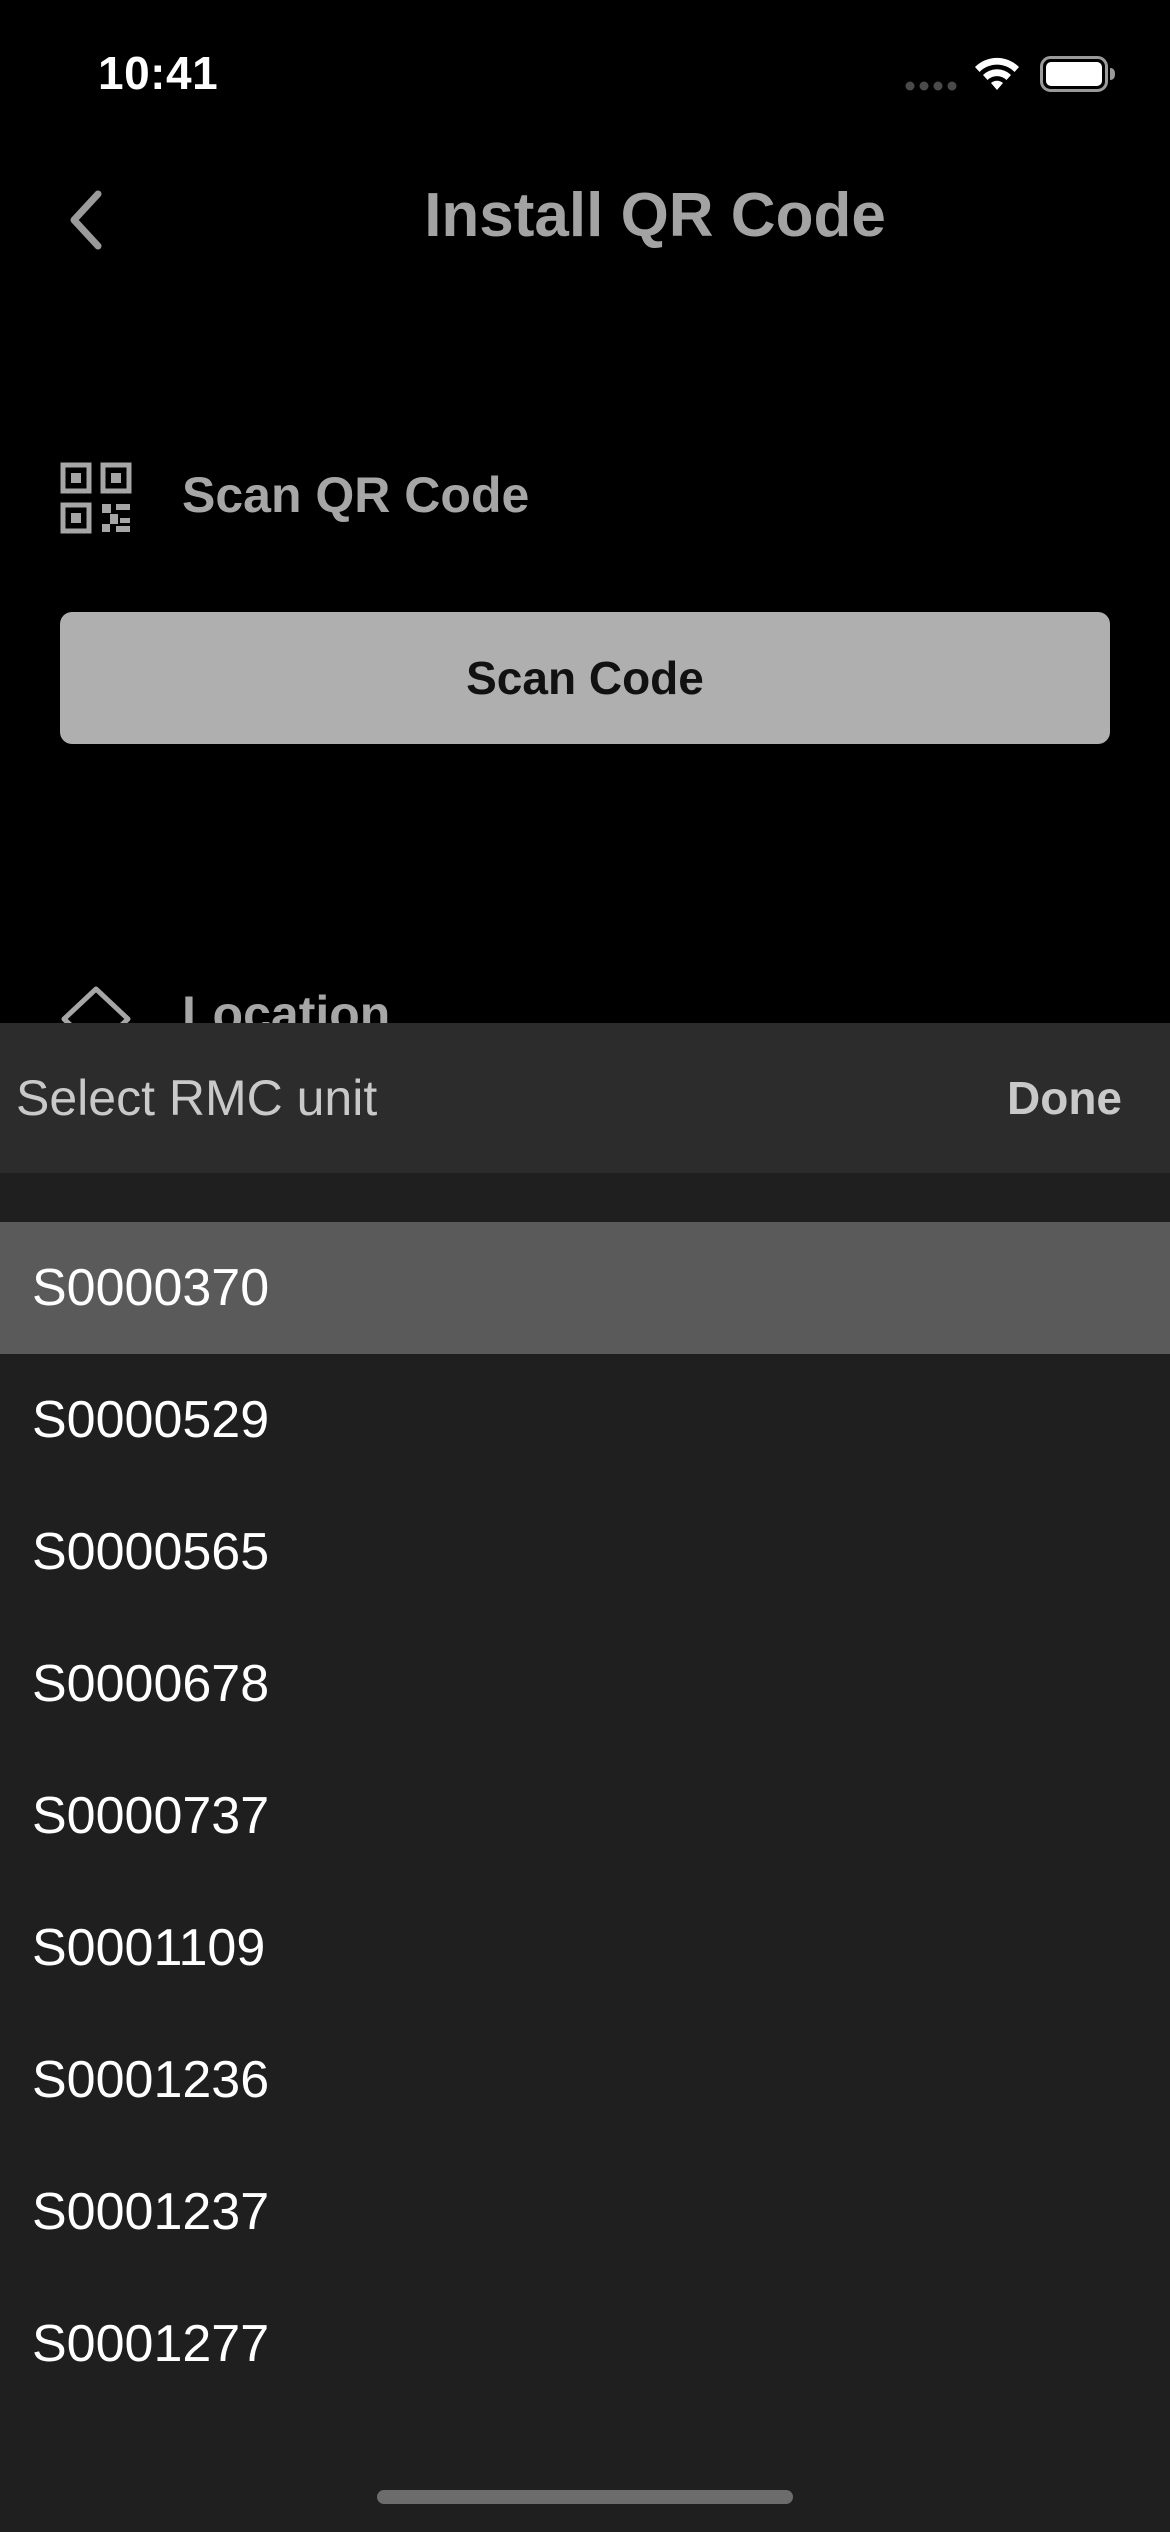  Describe the element at coordinates (585, 70) in the screenshot. I see `status-bar: 10:41` at that location.